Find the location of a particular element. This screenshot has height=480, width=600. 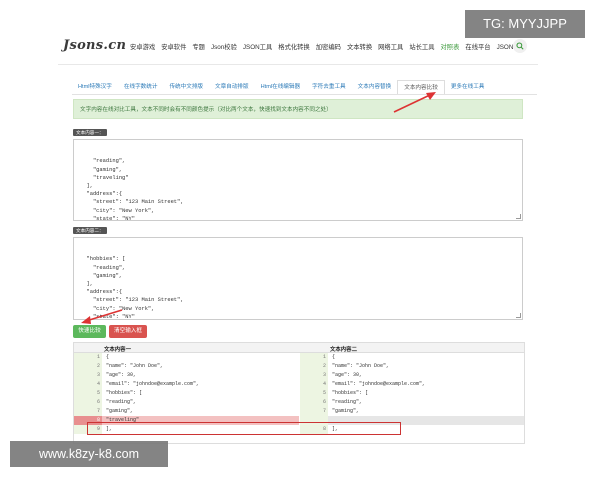

diff-highlight-box is located at coordinates (244, 428).